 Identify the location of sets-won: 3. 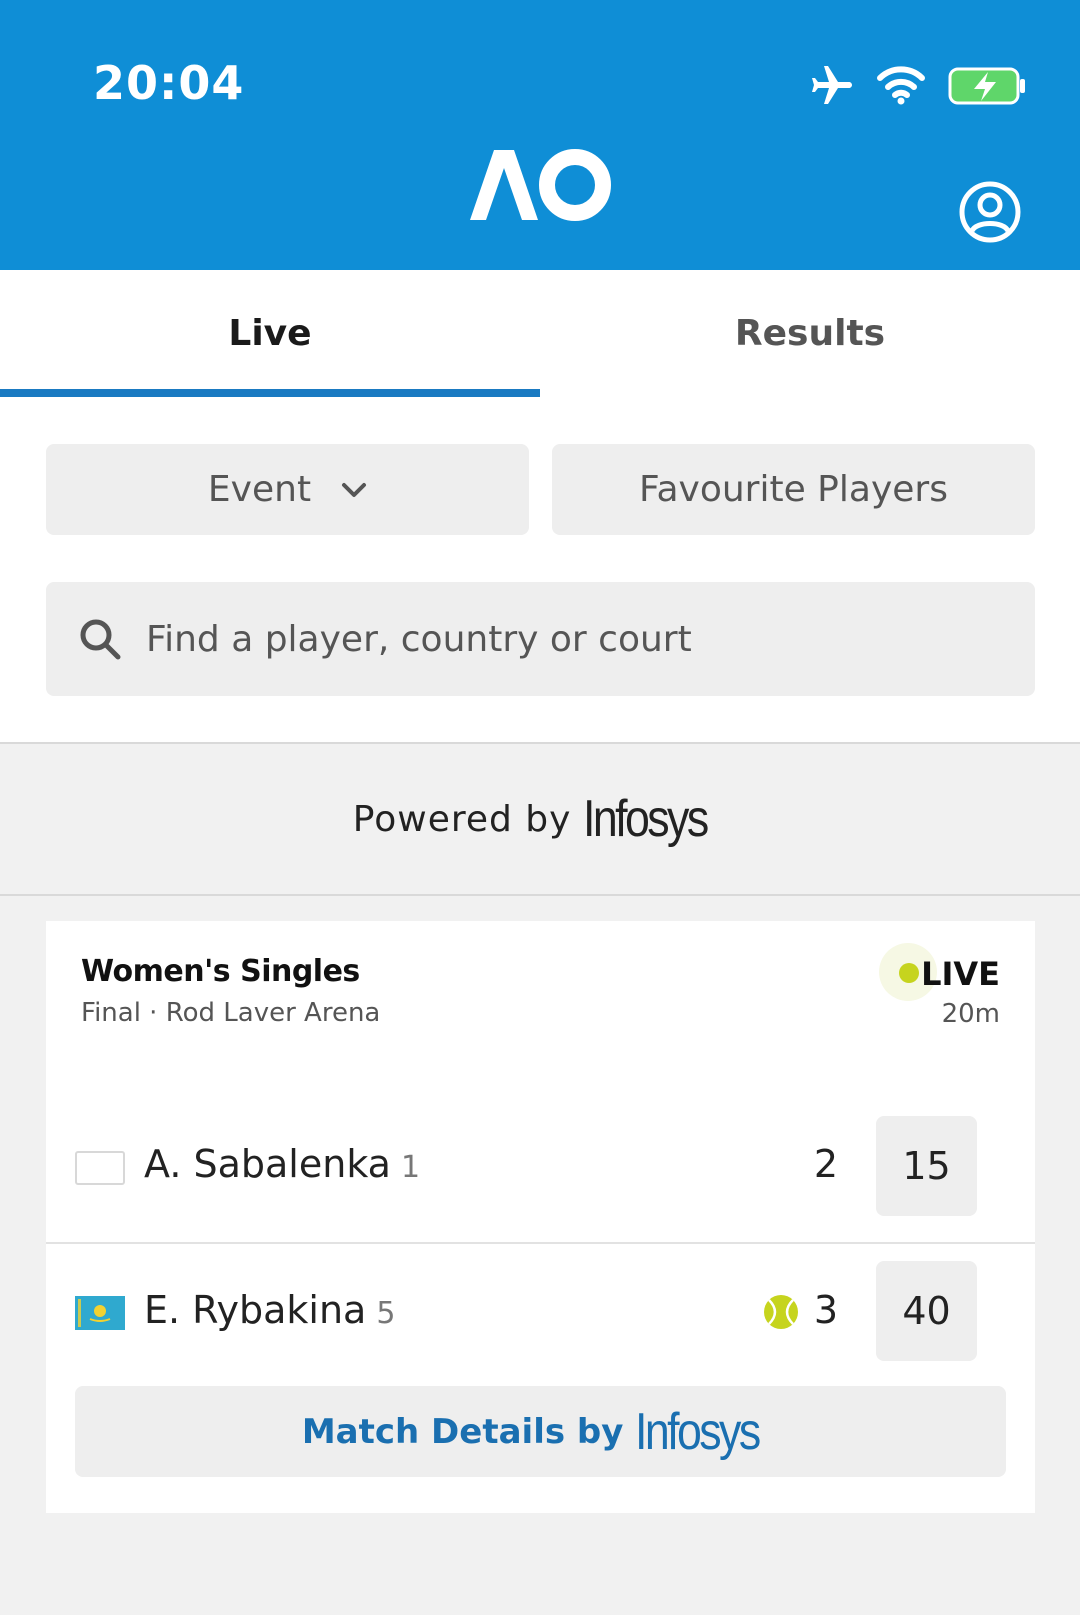
(826, 1310).